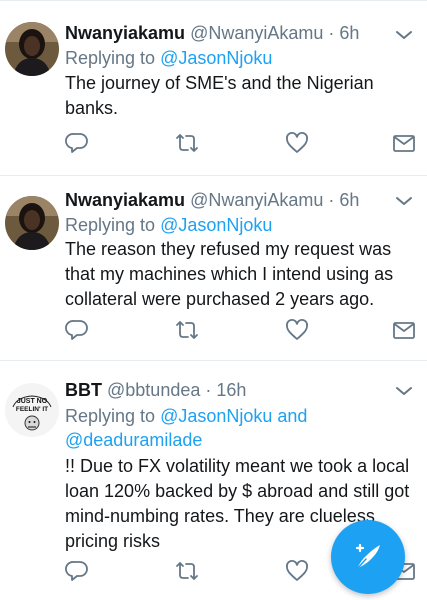 The image size is (427, 600). I want to click on tweet-text-line: that my machines which I intend using as, so click(229, 274).